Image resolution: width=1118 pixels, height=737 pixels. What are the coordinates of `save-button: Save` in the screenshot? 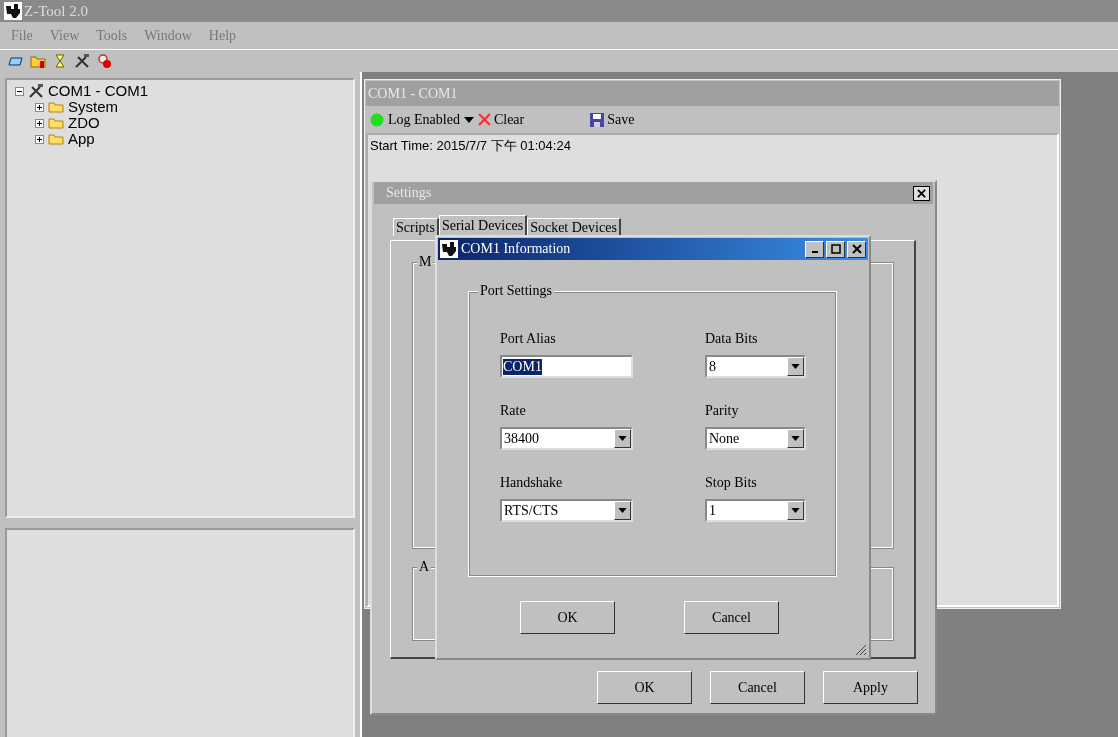 It's located at (612, 119).